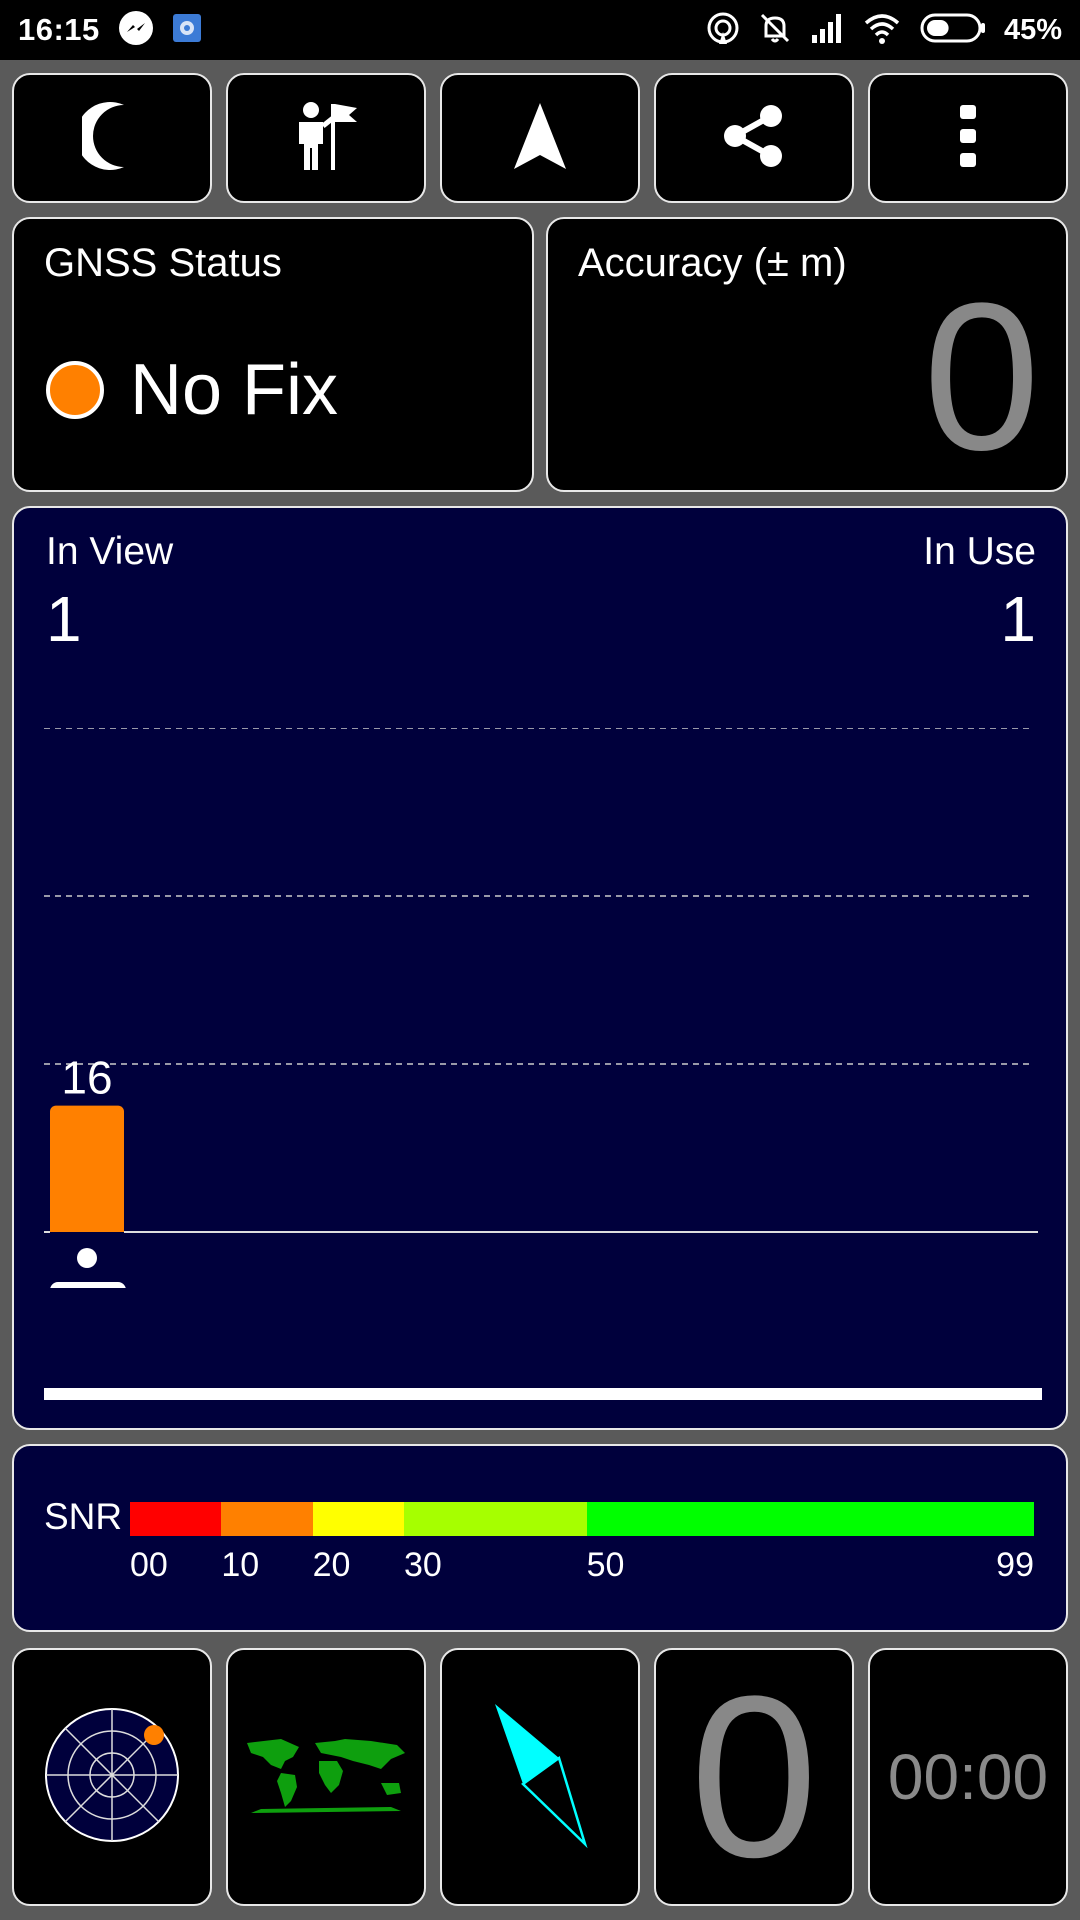 This screenshot has height=1920, width=1080. I want to click on hotspot-icon, so click(723, 30).